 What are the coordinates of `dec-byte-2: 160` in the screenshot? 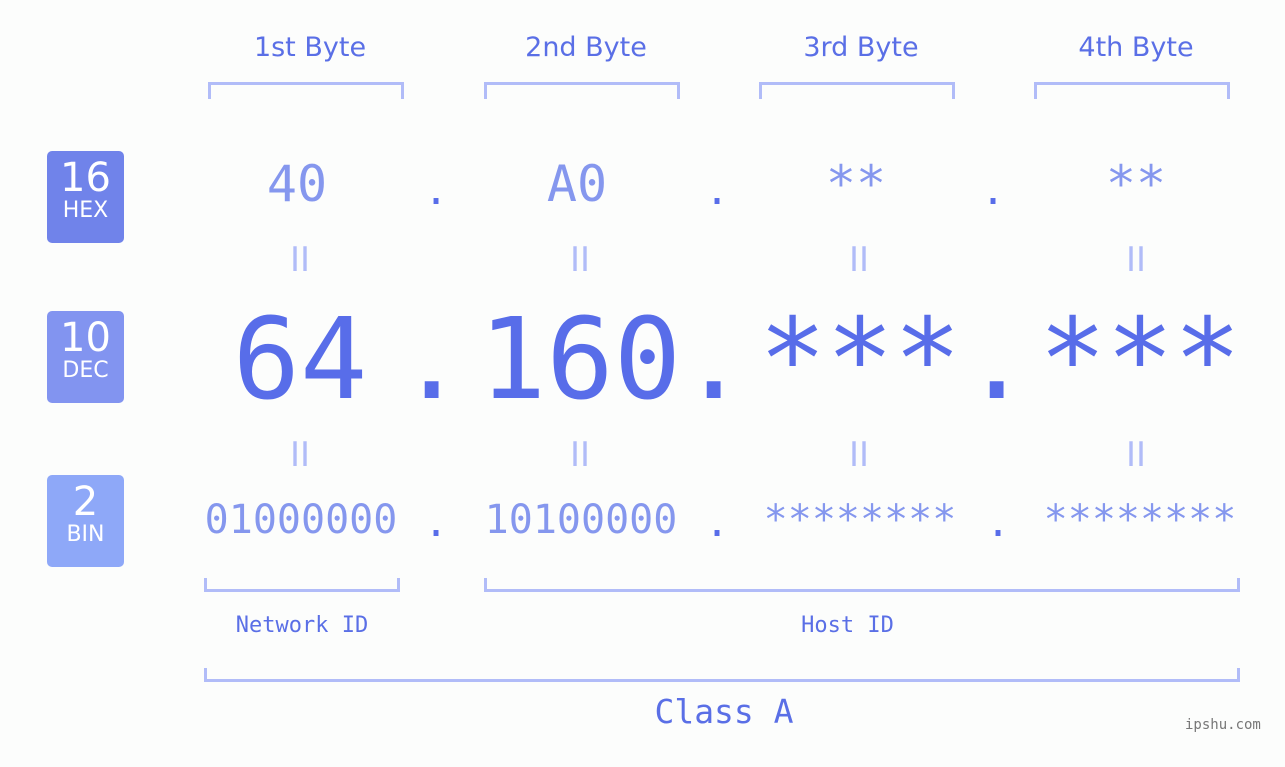 It's located at (580, 360).